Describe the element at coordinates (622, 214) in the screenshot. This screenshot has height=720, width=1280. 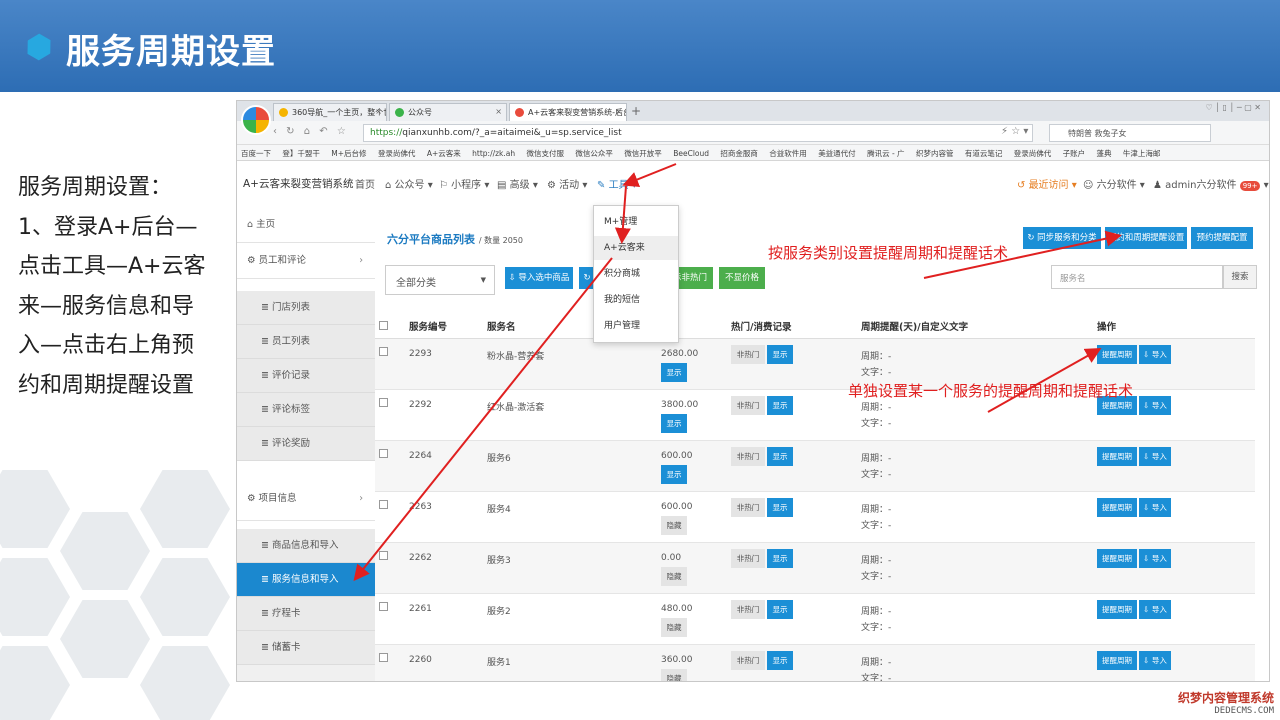
I see `arrow-to-a-plus` at that location.